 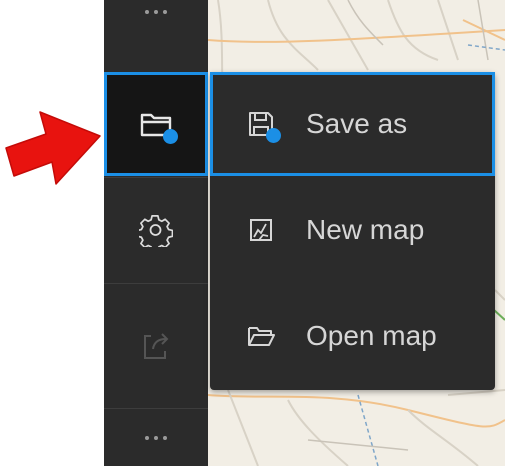 What do you see at coordinates (261, 230) in the screenshot?
I see `new-map-icon` at bounding box center [261, 230].